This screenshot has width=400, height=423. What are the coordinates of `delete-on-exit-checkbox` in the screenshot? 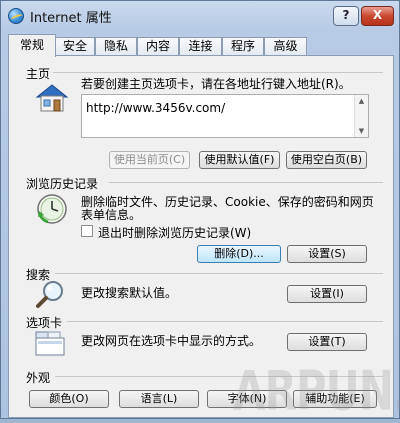 It's located at (87, 231).